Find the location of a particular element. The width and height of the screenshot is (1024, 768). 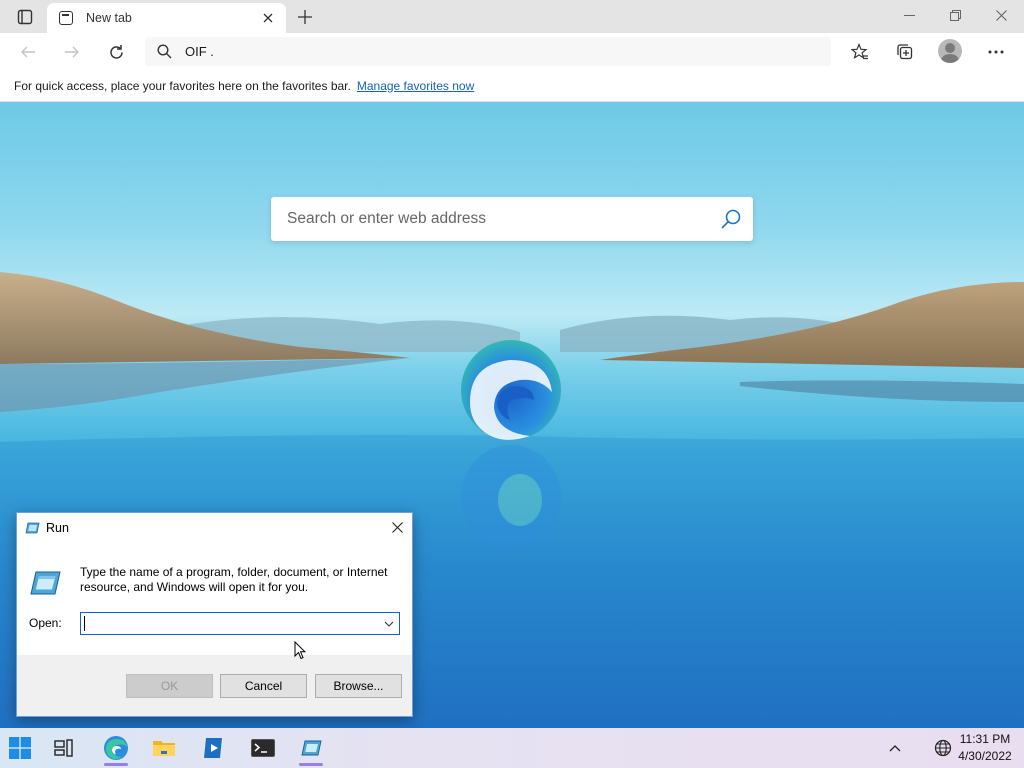

minimize-icon is located at coordinates (909, 15).